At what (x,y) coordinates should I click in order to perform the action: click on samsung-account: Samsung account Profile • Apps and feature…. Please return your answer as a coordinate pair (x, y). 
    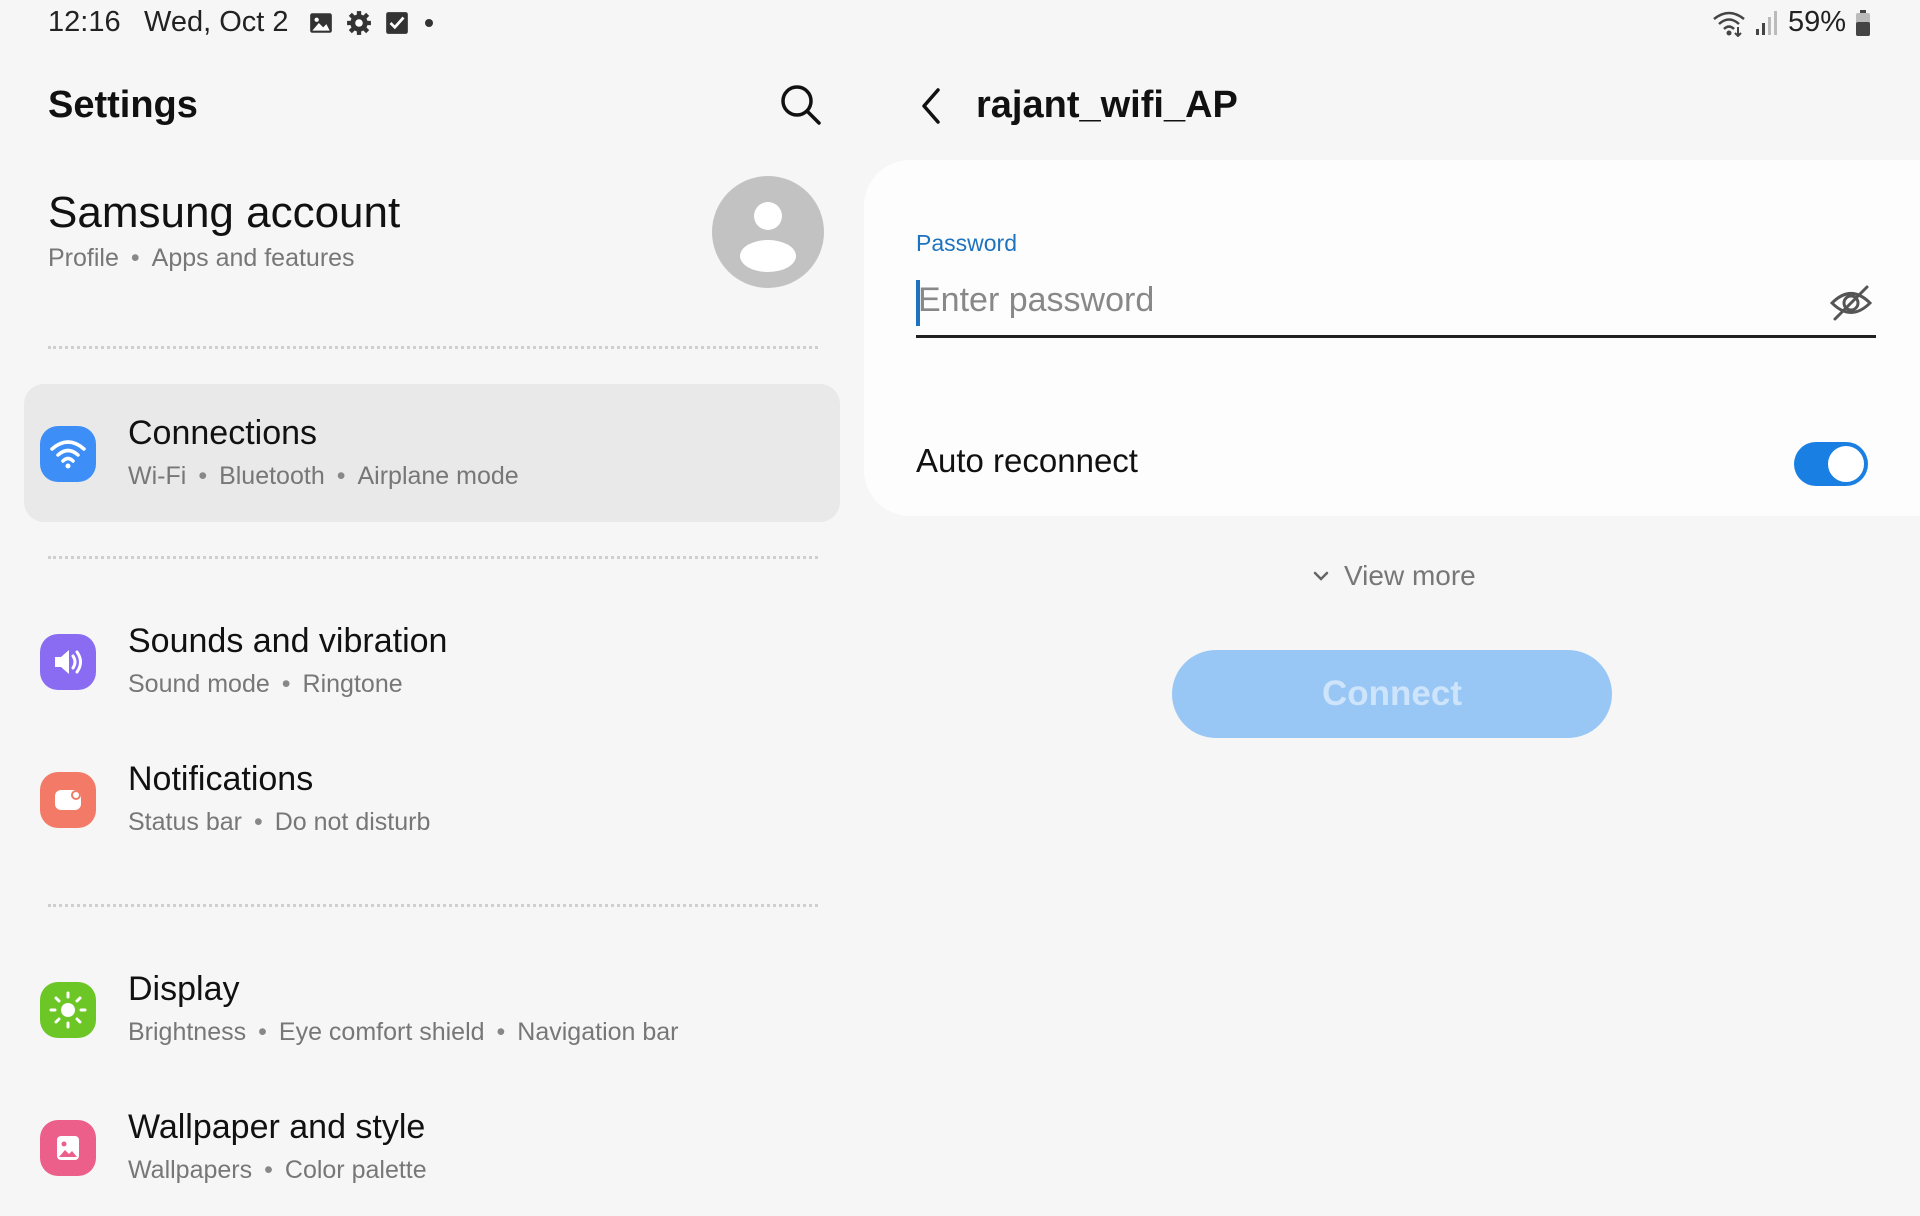
    Looking at the image, I should click on (438, 247).